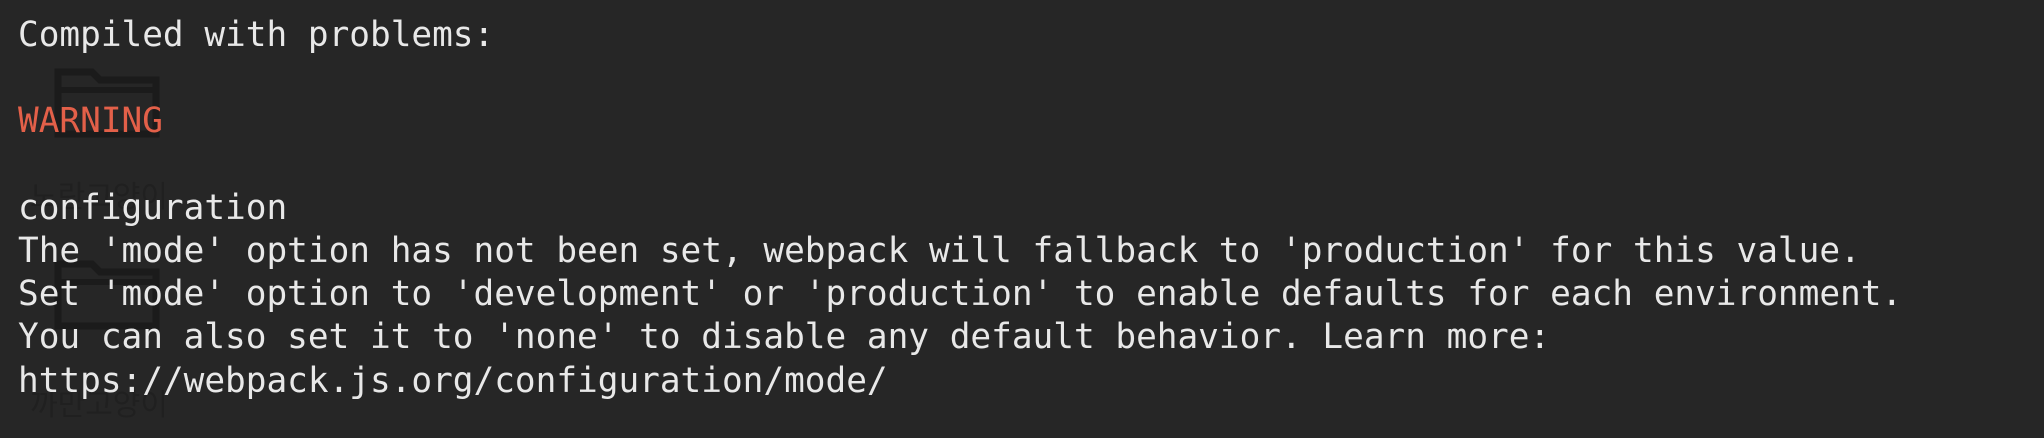 The width and height of the screenshot is (2044, 438). I want to click on warning-label: WARNING, so click(90, 121).